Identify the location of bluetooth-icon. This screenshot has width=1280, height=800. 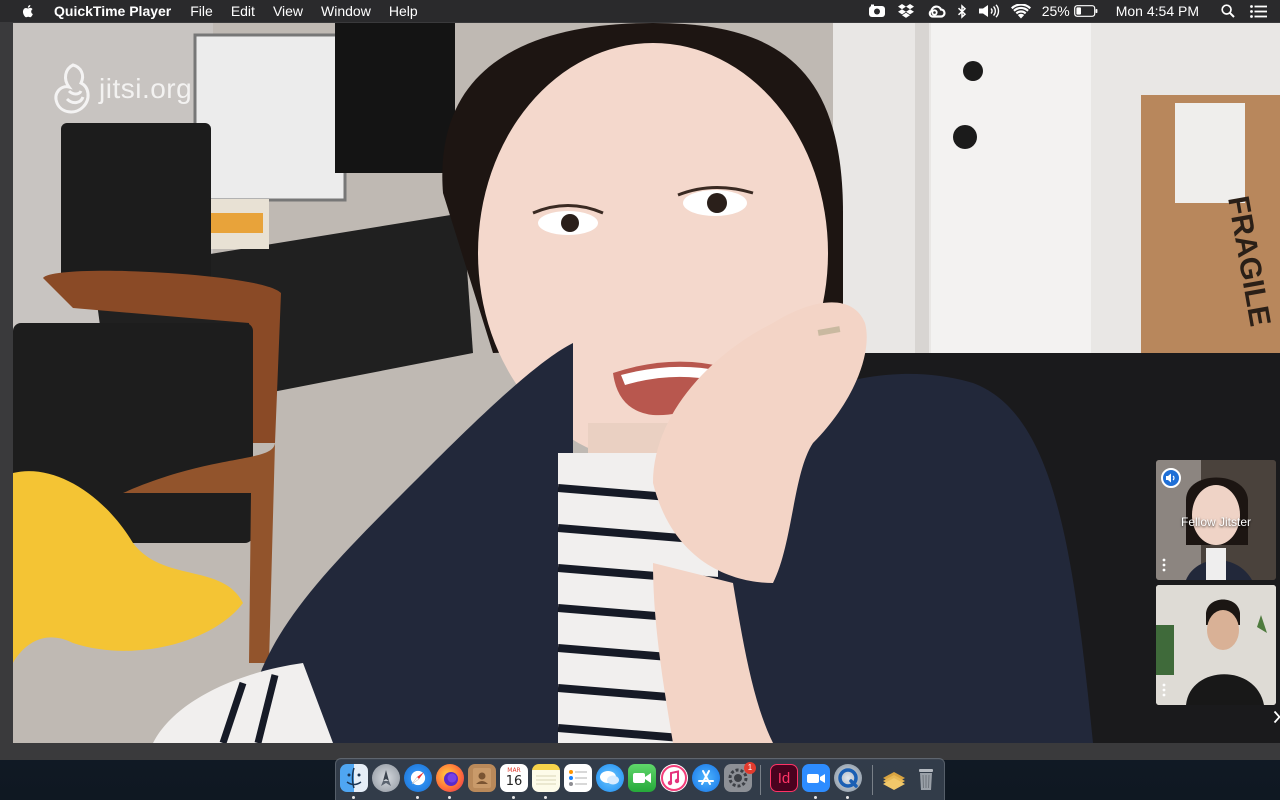
(962, 11).